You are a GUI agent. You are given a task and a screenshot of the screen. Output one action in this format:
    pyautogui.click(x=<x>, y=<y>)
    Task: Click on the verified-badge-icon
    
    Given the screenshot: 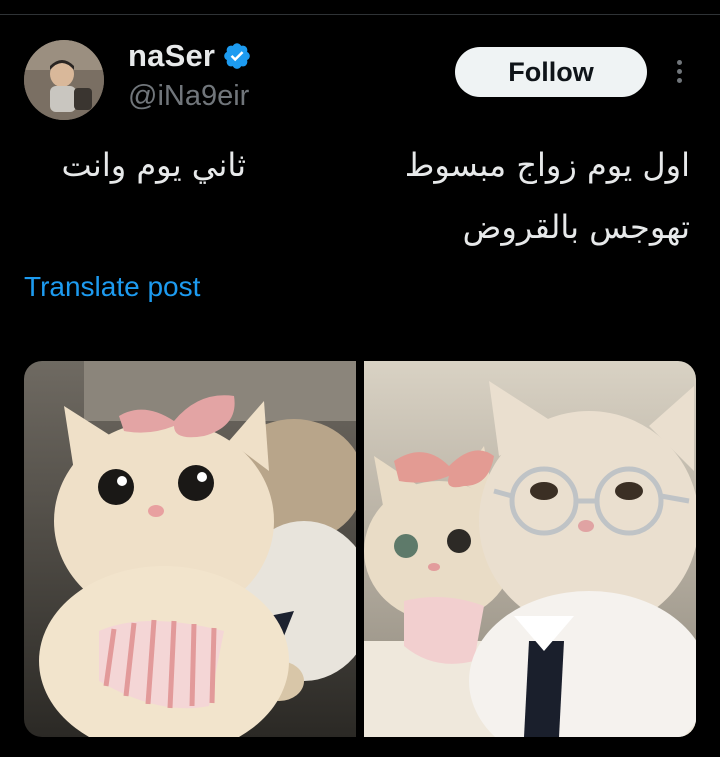 What is the action you would take?
    pyautogui.click(x=237, y=56)
    